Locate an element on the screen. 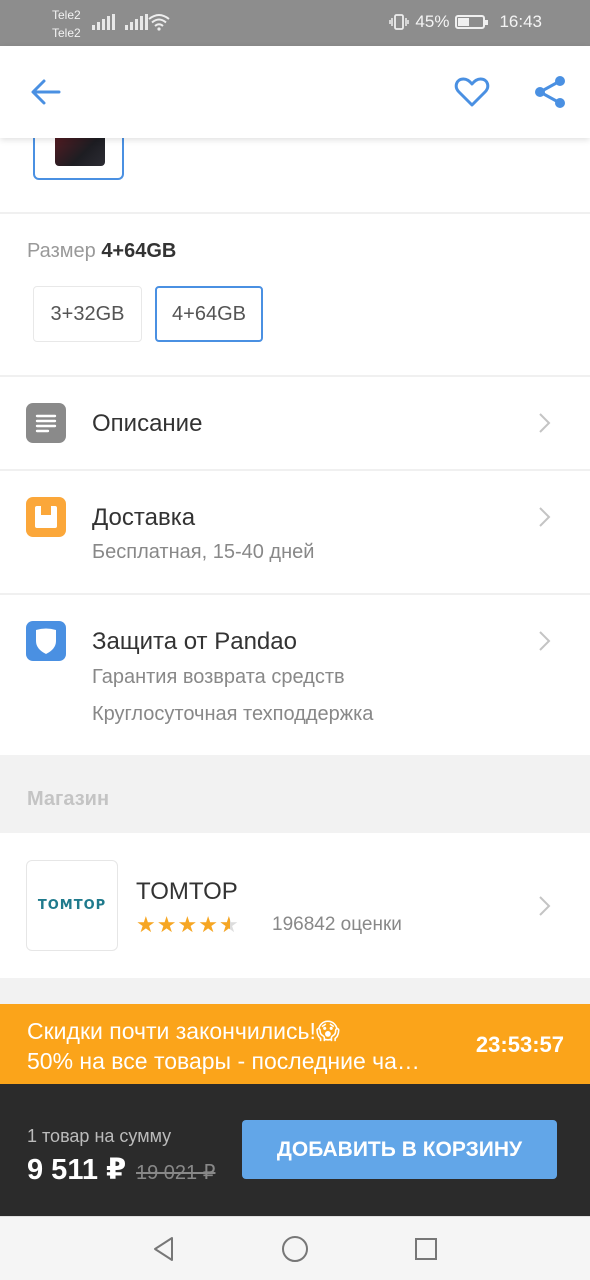  size-option-4-64: 4+64GB is located at coordinates (209, 314).